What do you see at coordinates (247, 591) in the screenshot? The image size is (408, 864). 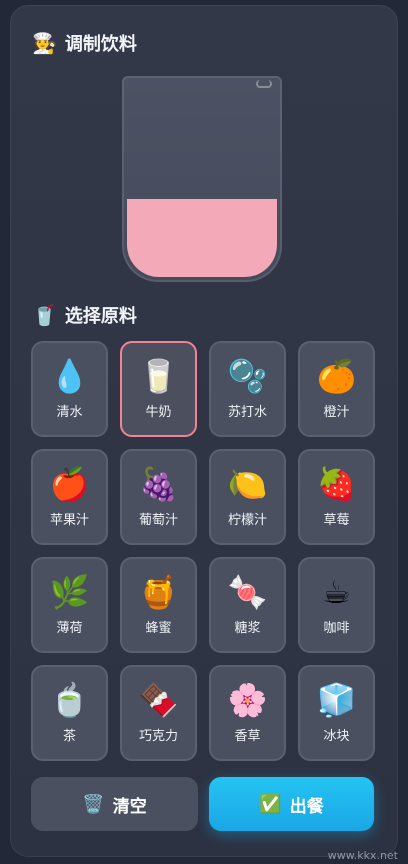 I see `ingredient-icon: 🍬` at bounding box center [247, 591].